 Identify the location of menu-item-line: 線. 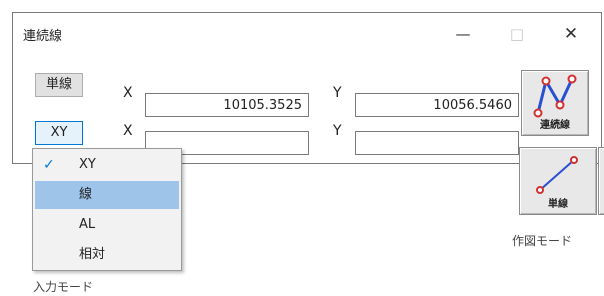
(107, 195).